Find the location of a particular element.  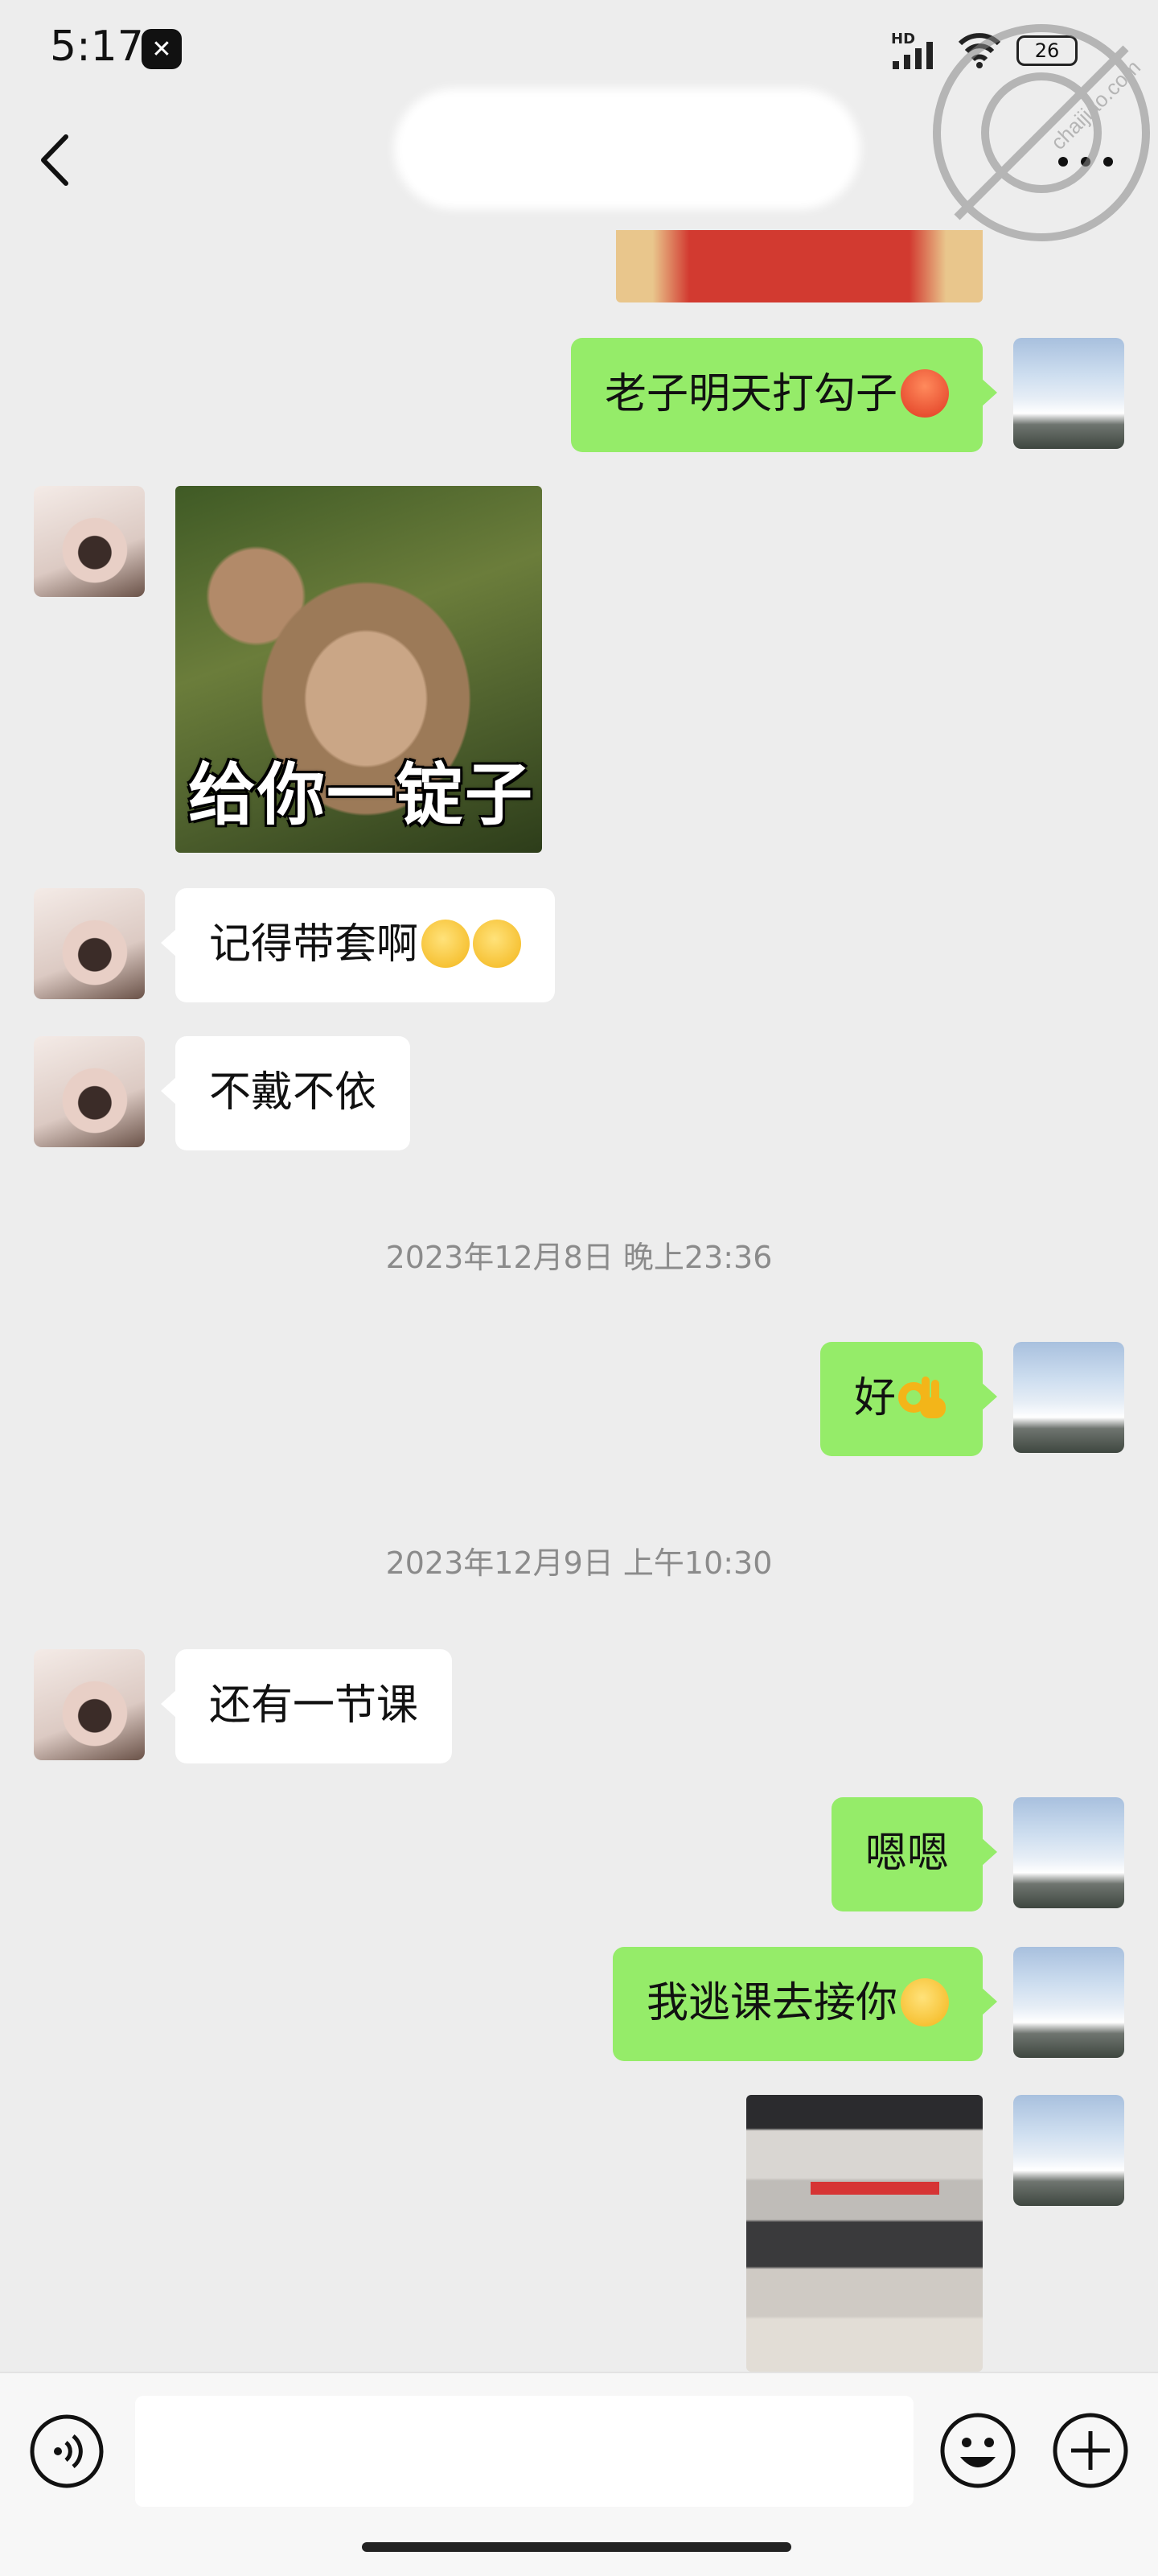

status-time: 5:17 is located at coordinates (97, 47).